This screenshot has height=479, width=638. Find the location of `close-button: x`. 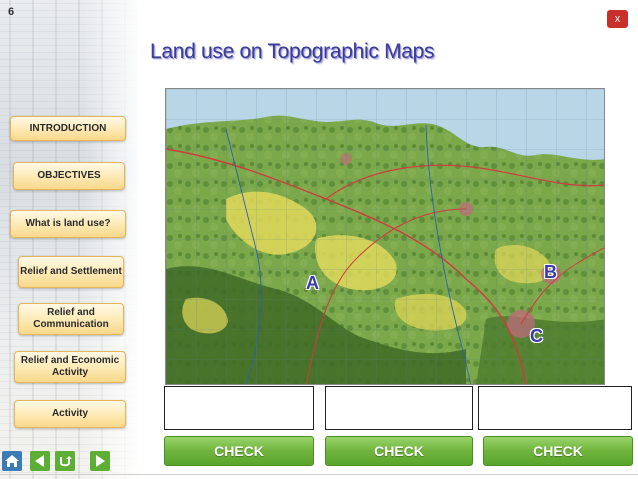

close-button: x is located at coordinates (617, 19).